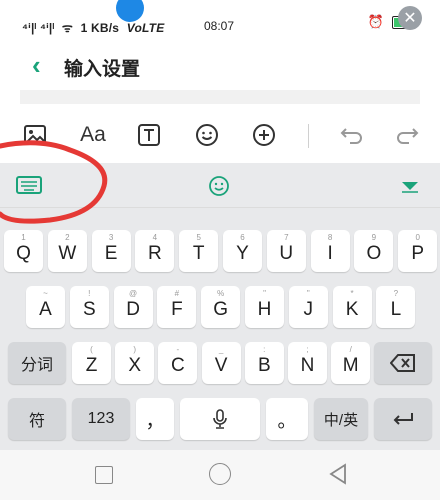 This screenshot has height=500, width=440. Describe the element at coordinates (286, 237) in the screenshot. I see `key-hint: 7` at that location.